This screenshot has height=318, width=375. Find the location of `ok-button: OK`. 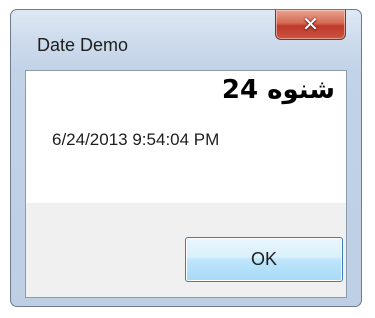

ok-button: OK is located at coordinates (264, 259).